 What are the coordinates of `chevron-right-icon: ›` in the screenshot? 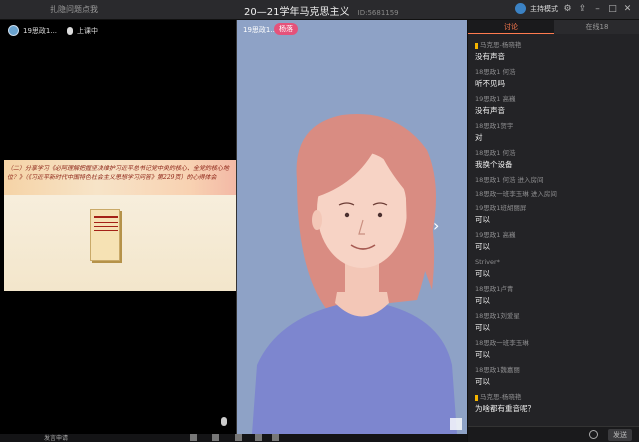 It's located at (436, 225).